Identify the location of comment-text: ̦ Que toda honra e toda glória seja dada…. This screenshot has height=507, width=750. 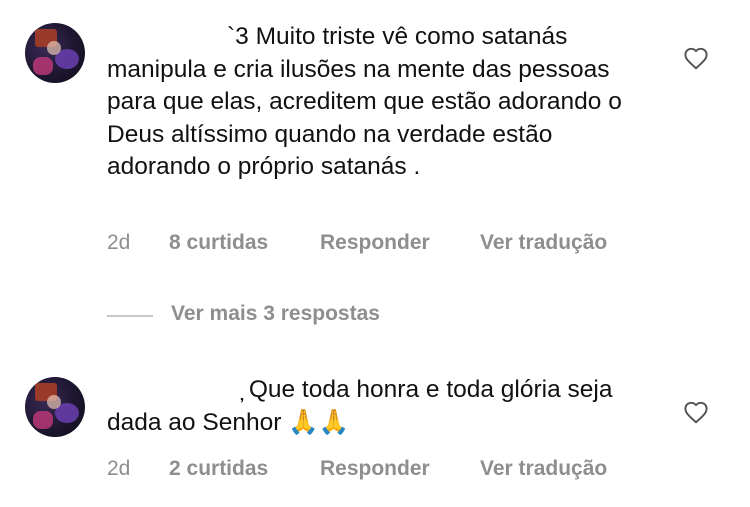
(377, 406).